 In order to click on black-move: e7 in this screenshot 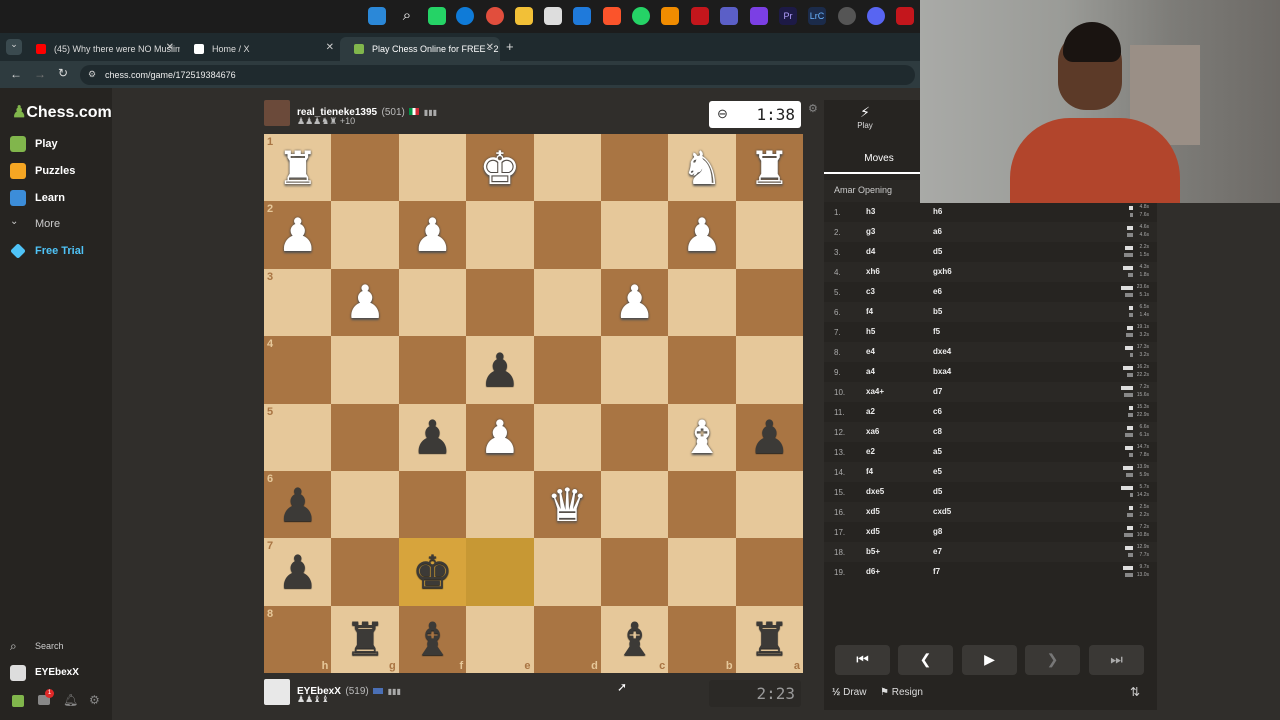, I will do `click(937, 551)`.